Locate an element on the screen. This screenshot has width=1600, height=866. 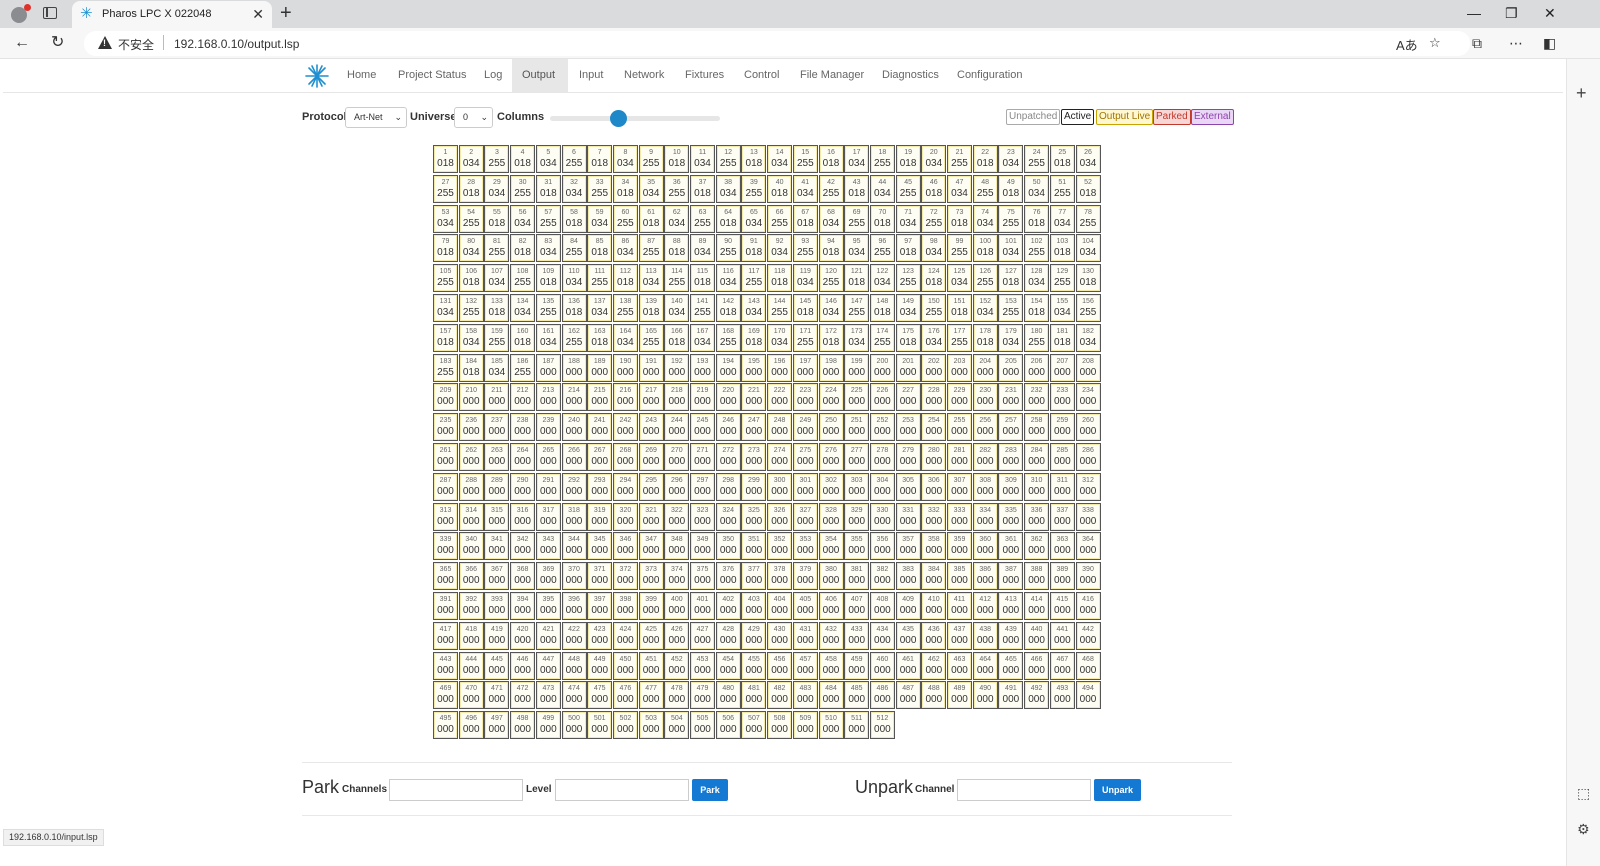
channel-cell: 113 034 is located at coordinates (651, 278).